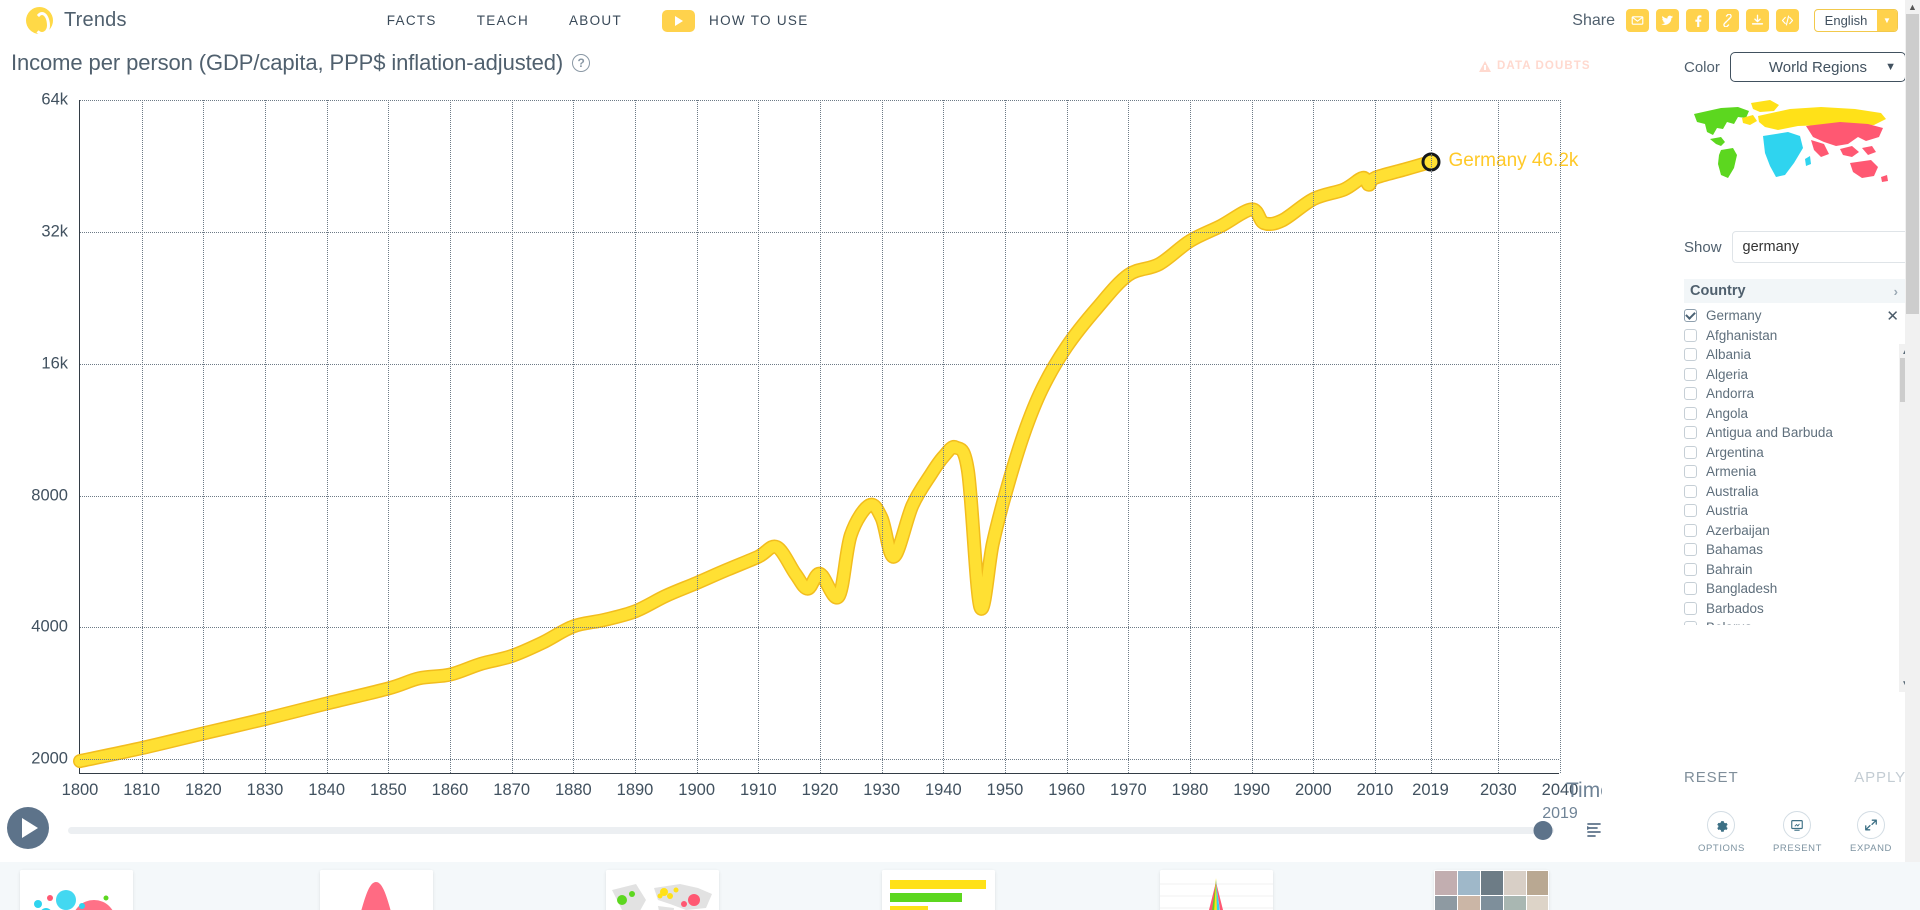 Image resolution: width=1920 pixels, height=910 pixels. I want to click on options-button: OPTIONS, so click(1721, 832).